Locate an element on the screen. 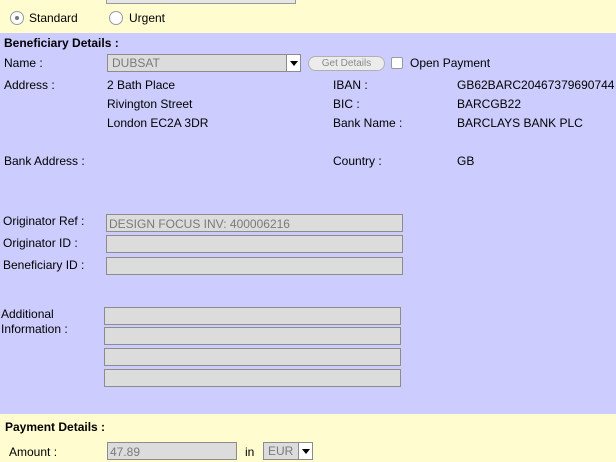  country-label: Country : is located at coordinates (357, 161).